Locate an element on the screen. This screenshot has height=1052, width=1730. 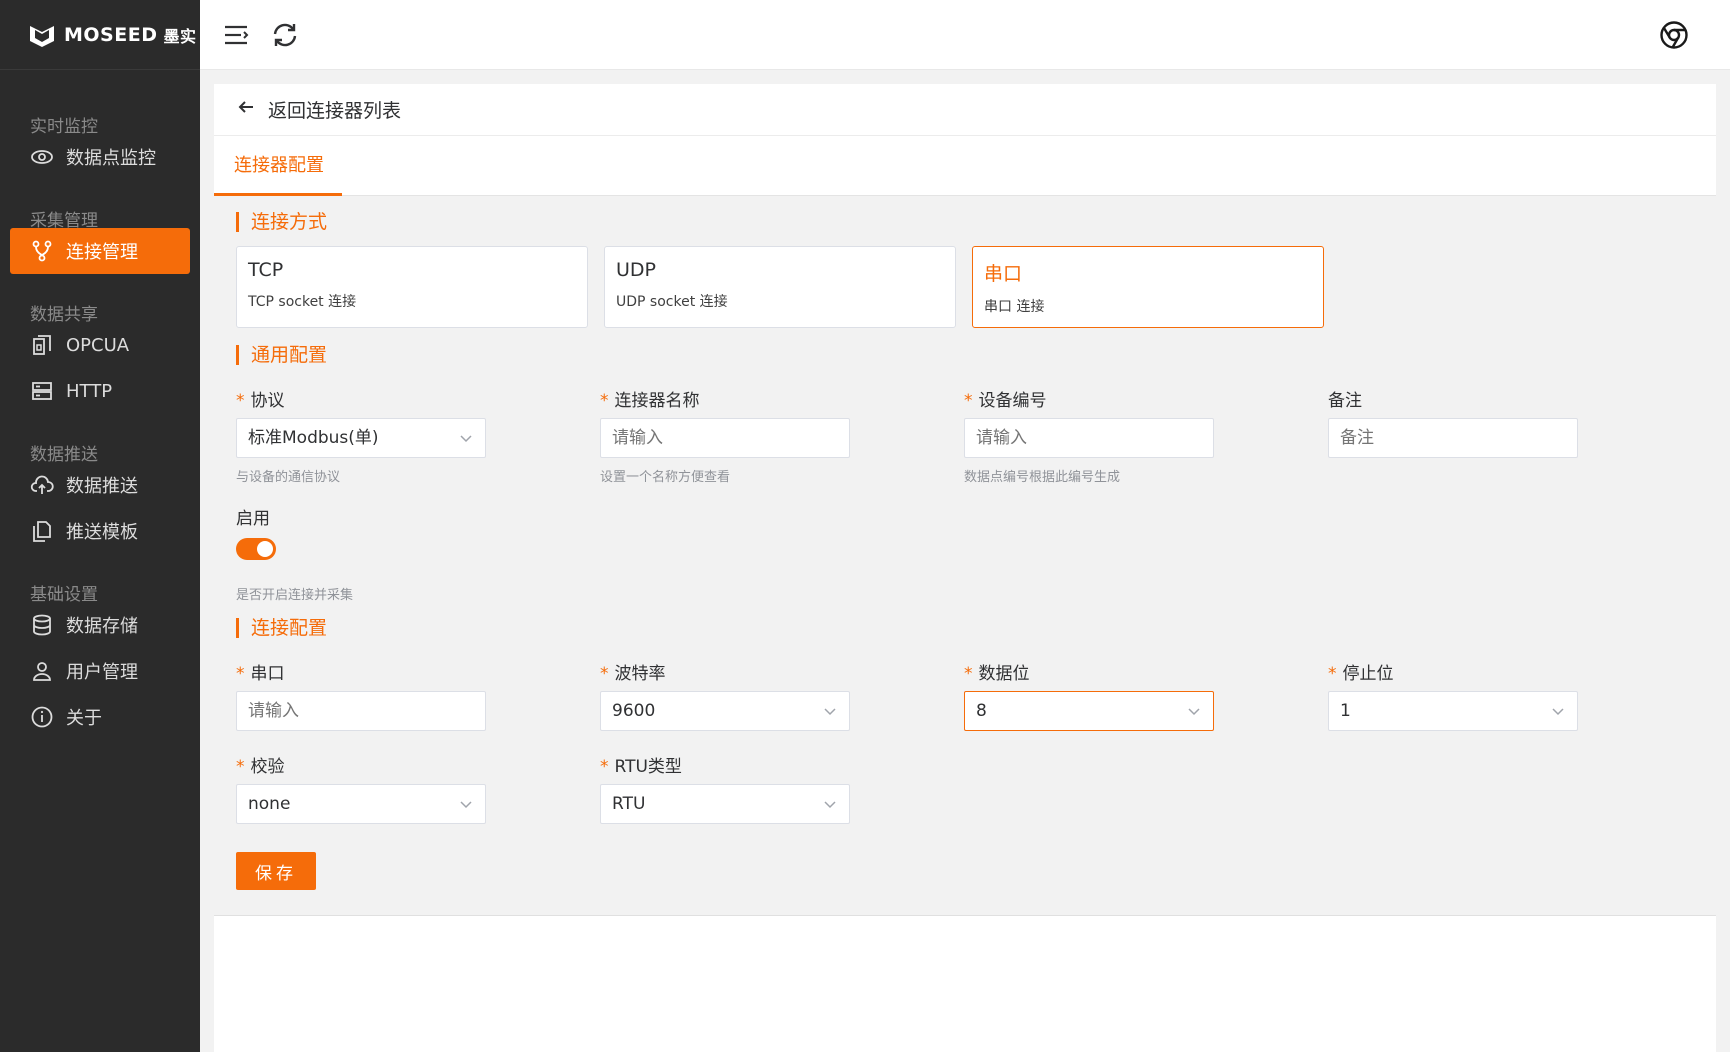
save-button: 保存 is located at coordinates (276, 871).